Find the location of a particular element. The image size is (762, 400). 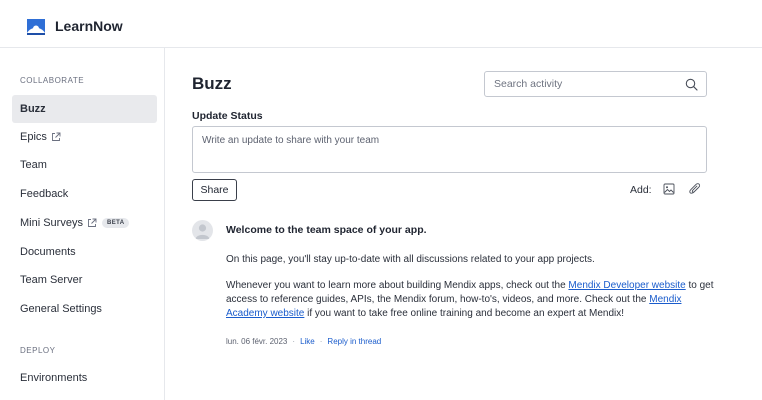

app-title: LearnNow is located at coordinates (89, 26).